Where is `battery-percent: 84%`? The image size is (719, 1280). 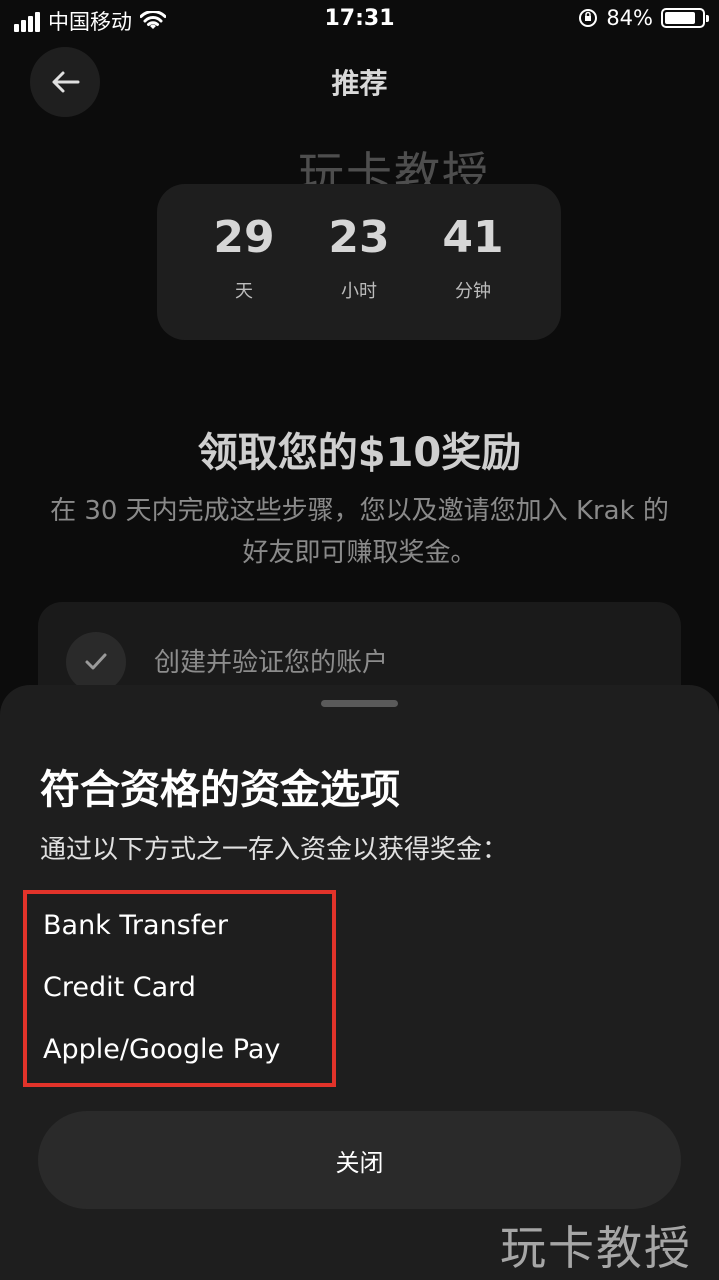
battery-percent: 84% is located at coordinates (629, 18).